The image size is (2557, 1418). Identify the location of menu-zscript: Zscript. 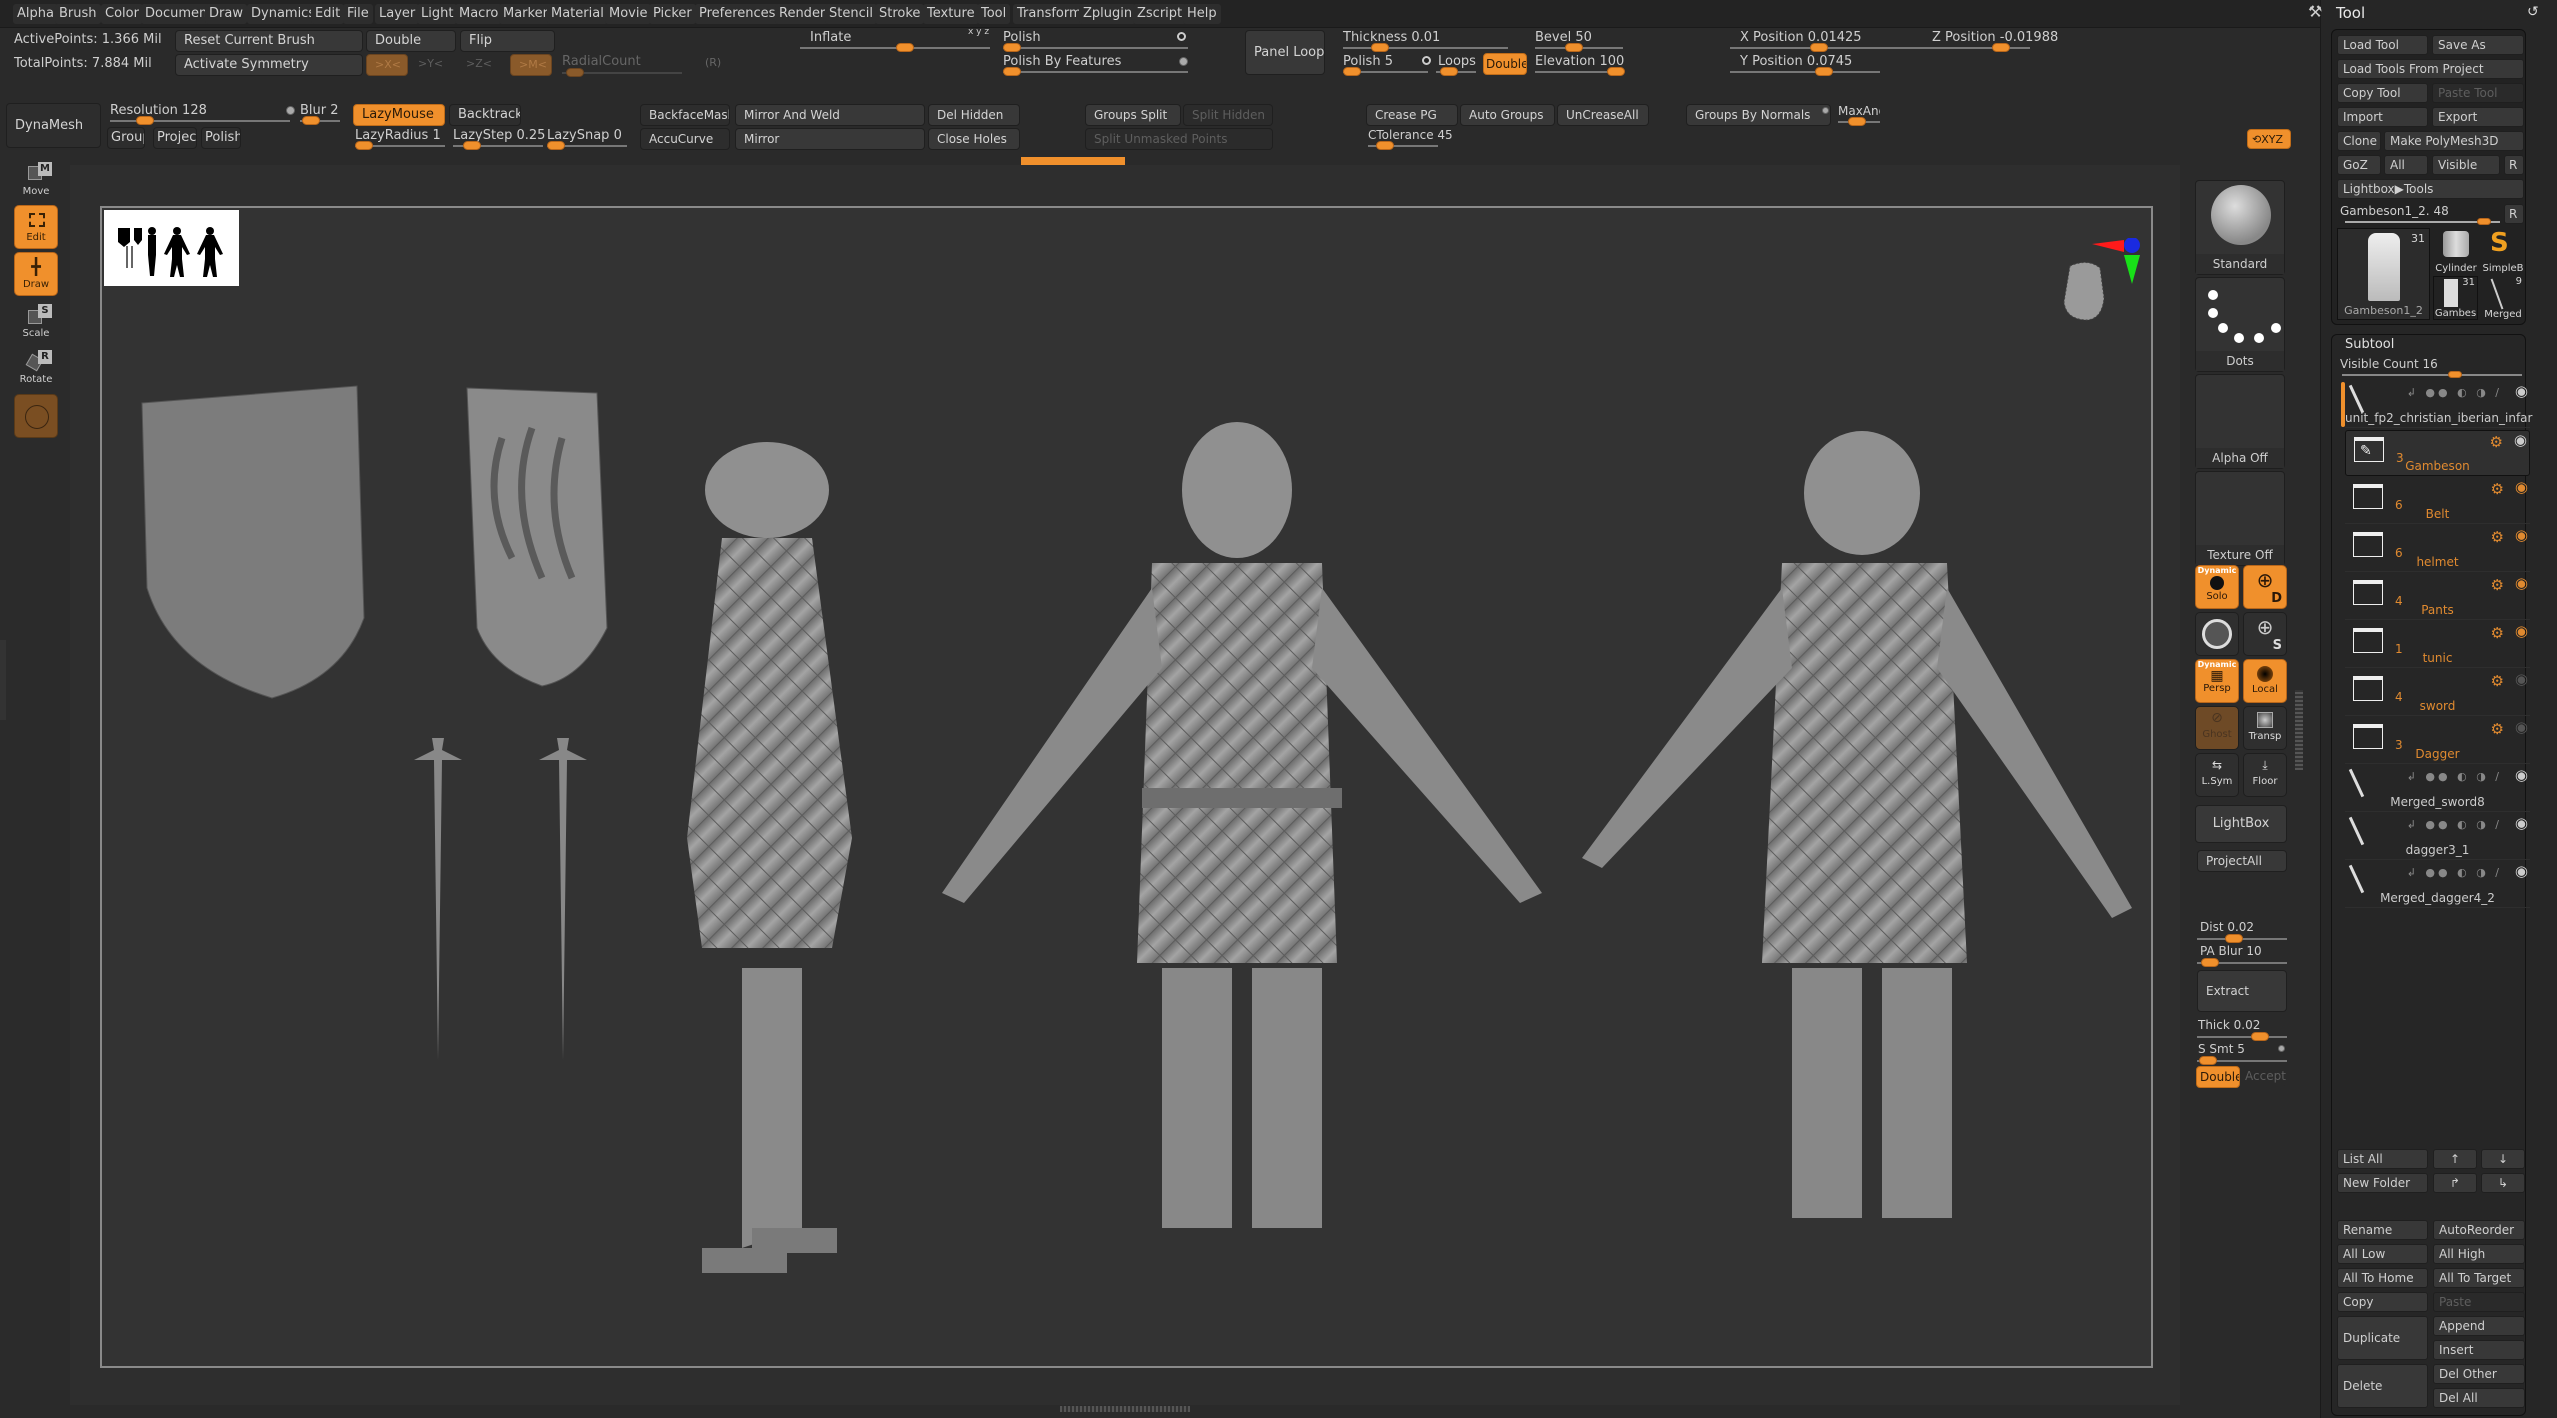
(1160, 14).